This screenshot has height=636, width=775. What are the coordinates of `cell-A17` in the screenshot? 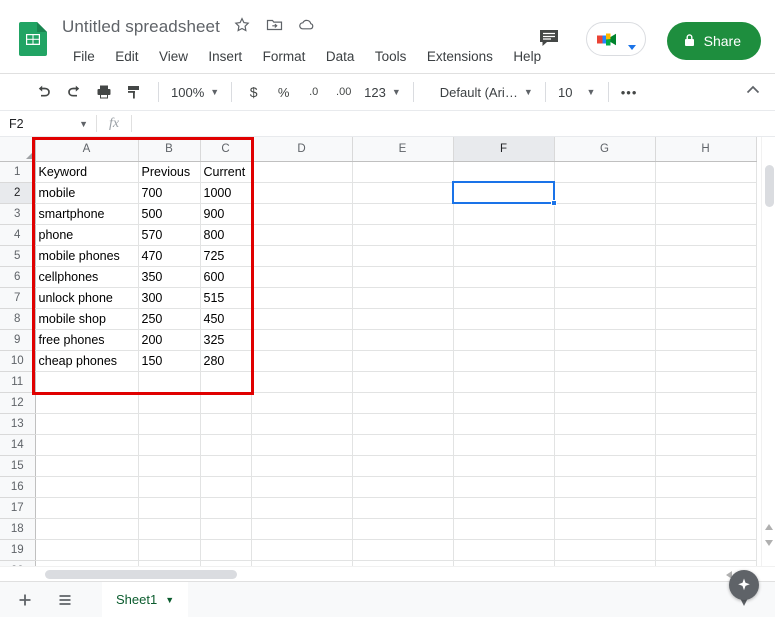 It's located at (87, 508).